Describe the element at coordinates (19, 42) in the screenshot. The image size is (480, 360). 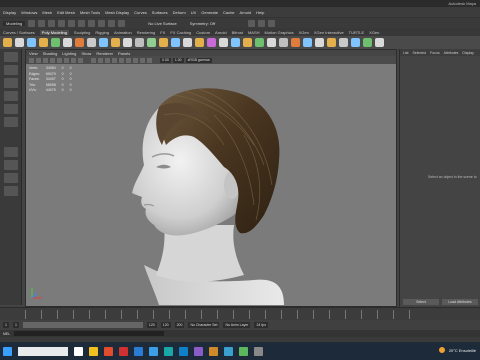
I see `shelf-tool-1-icon` at that location.